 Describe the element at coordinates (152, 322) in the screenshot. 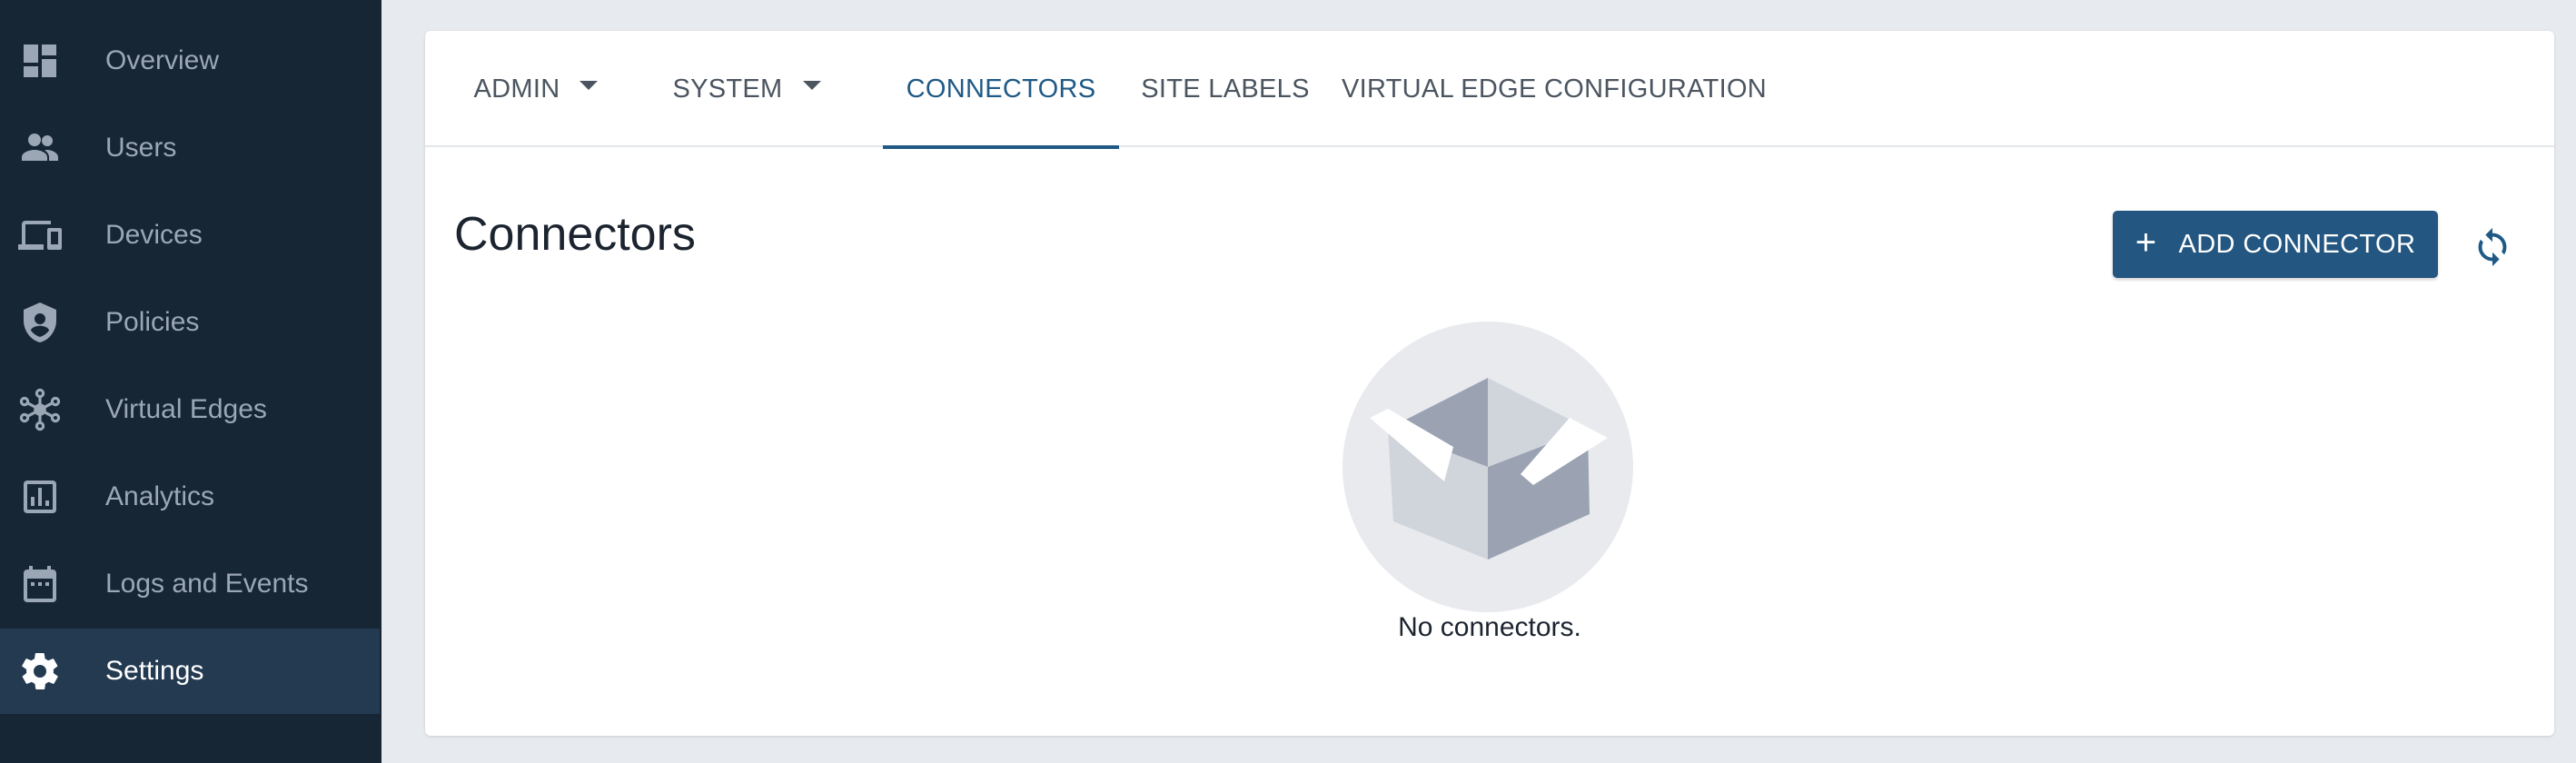

I see `sidebar-item-label: Policies` at that location.